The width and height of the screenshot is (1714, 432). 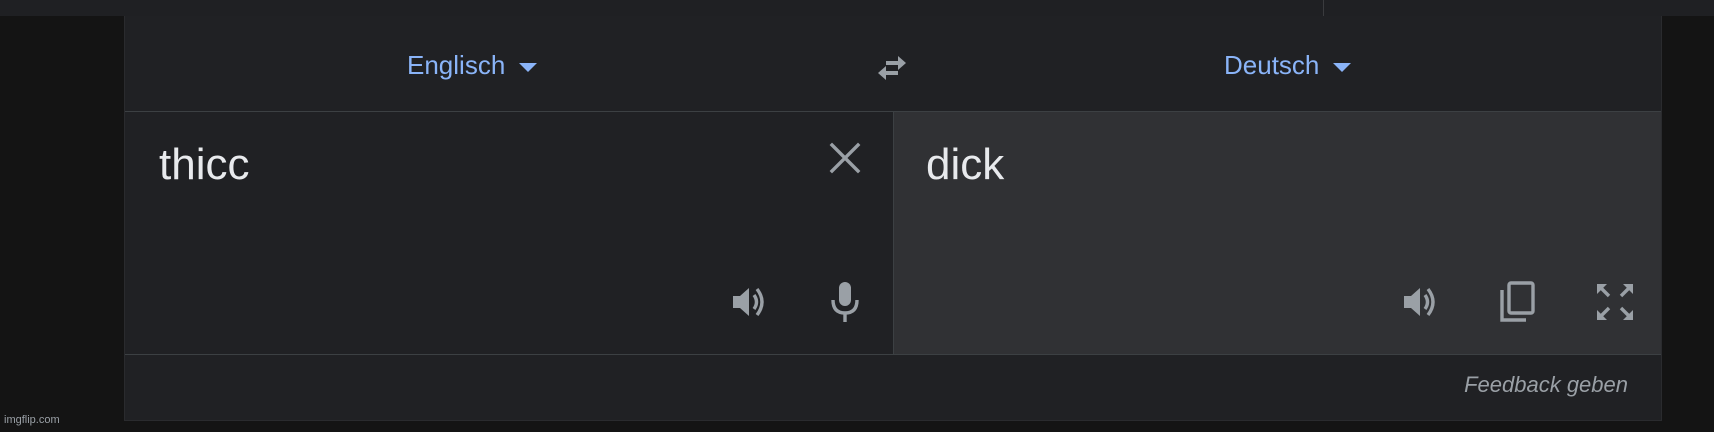 I want to click on copy-icon, so click(x=1517, y=301).